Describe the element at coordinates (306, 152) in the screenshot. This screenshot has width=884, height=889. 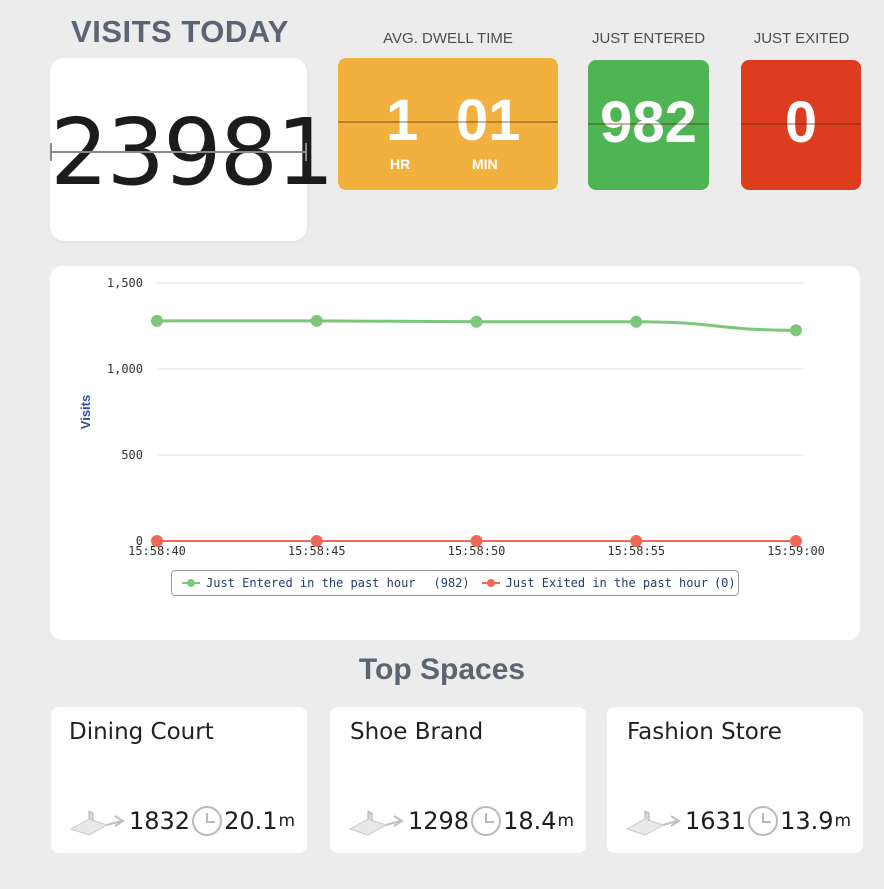
I see `flip-hinge-right` at that location.